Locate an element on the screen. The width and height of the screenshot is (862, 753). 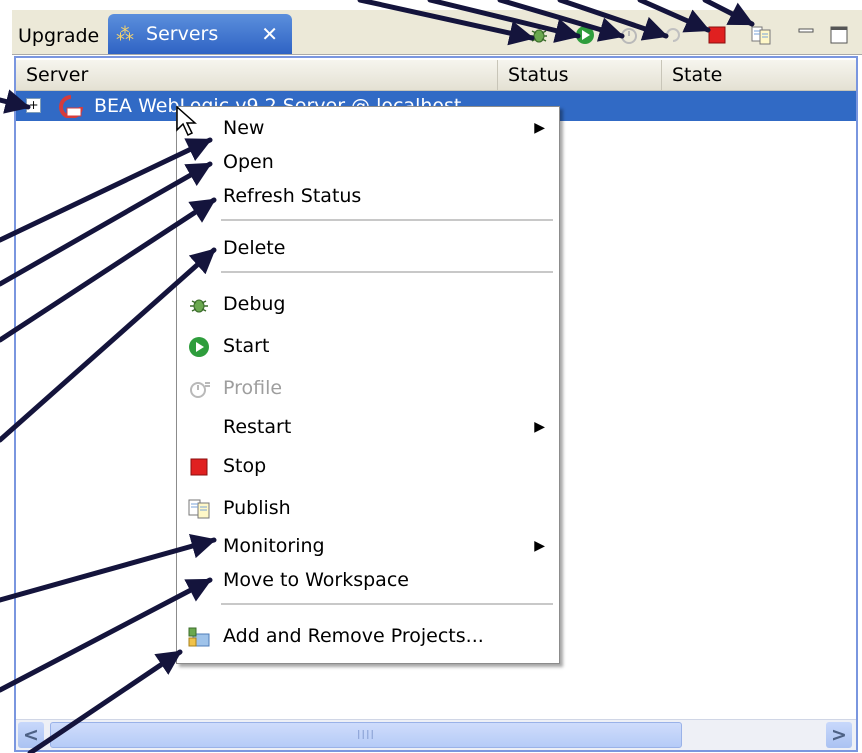
menu-item-label: Move to Workspace is located at coordinates (316, 580).